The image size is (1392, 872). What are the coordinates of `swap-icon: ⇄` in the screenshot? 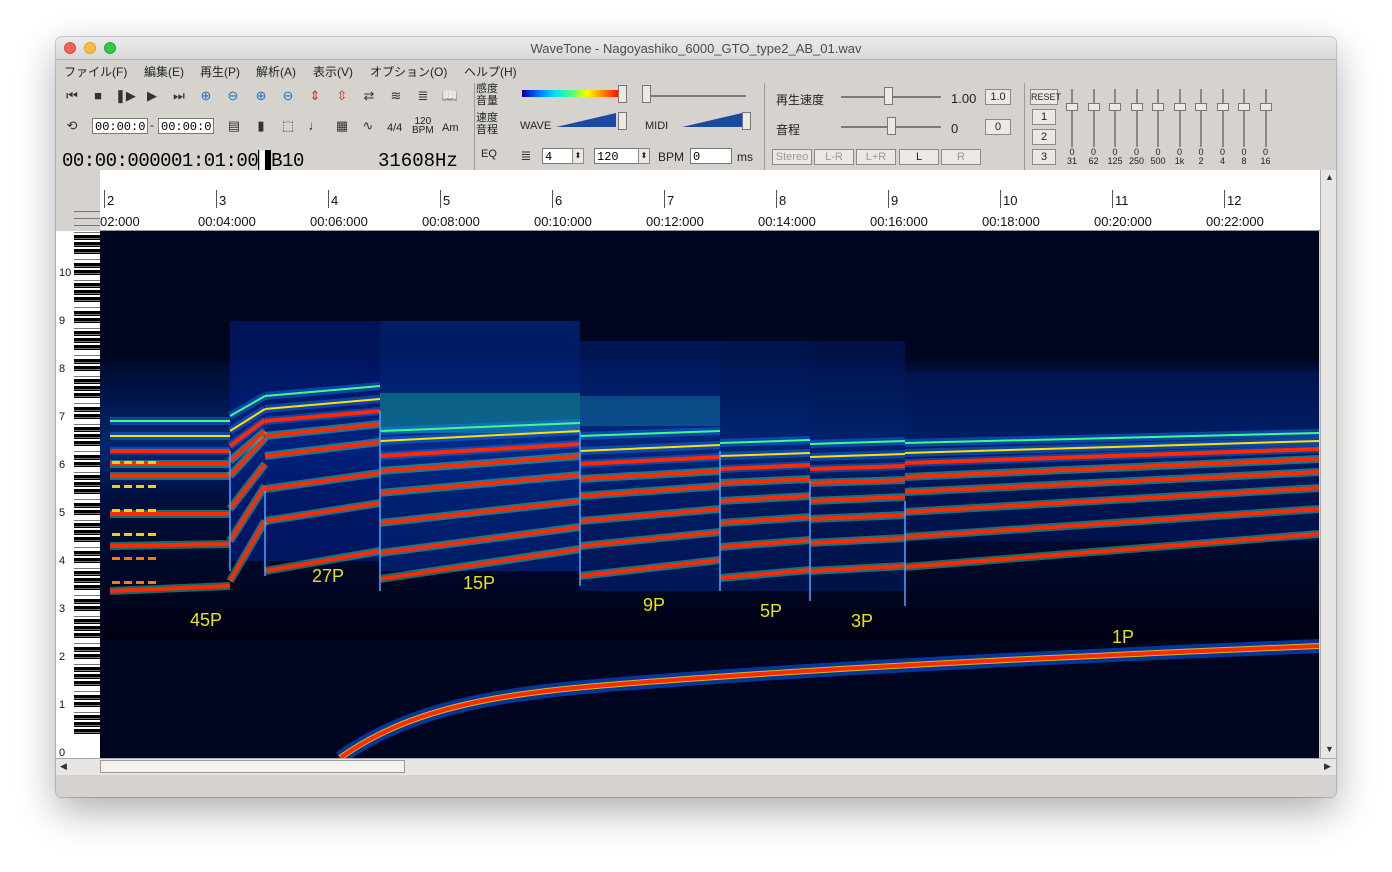 It's located at (369, 96).